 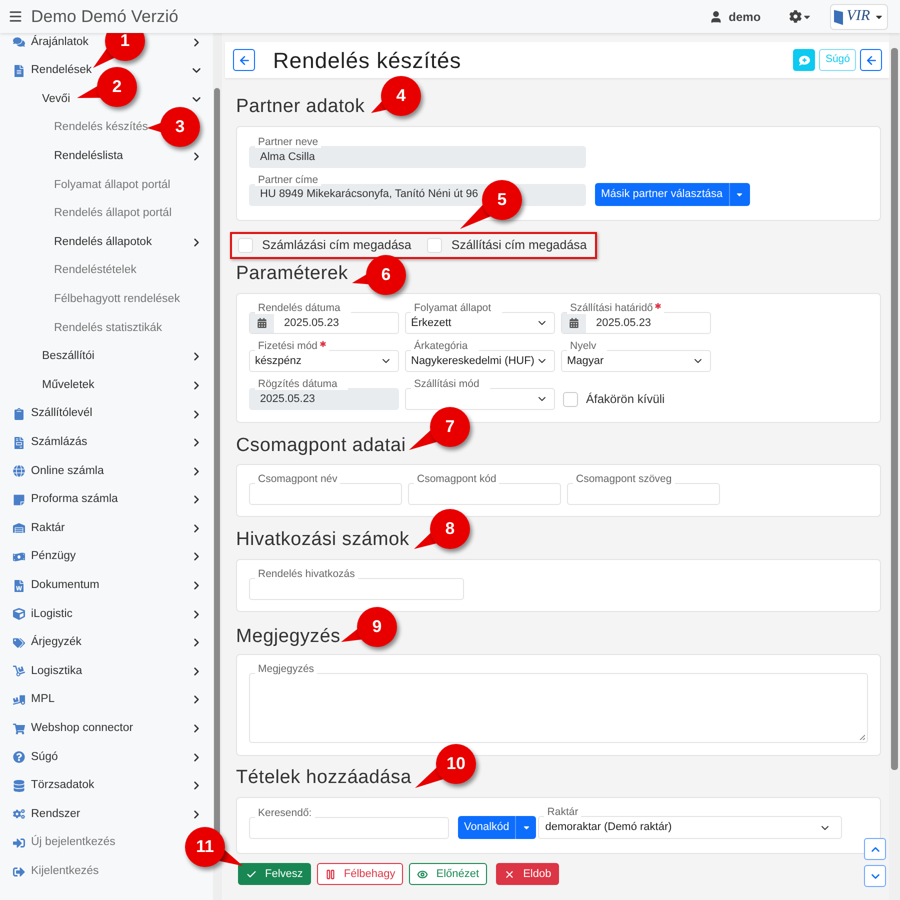 I want to click on document-icon, so click(x=19, y=70).